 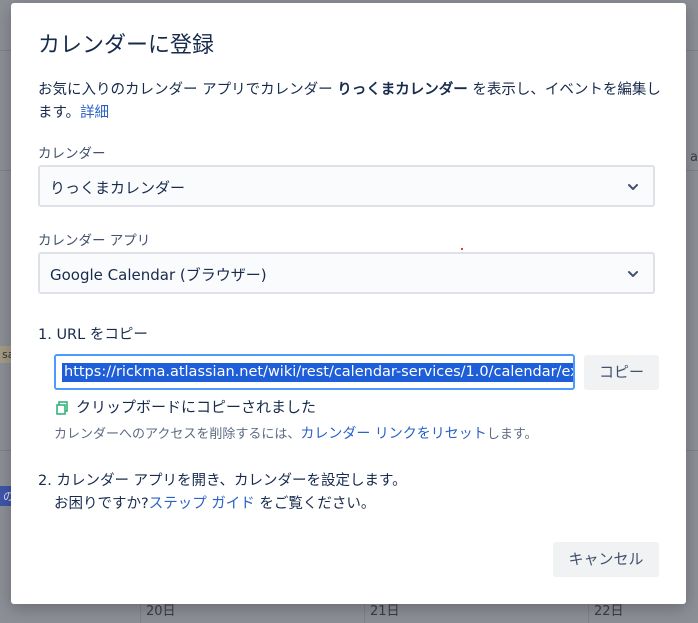 What do you see at coordinates (606, 559) in the screenshot?
I see `cancel-button: キャンセル` at bounding box center [606, 559].